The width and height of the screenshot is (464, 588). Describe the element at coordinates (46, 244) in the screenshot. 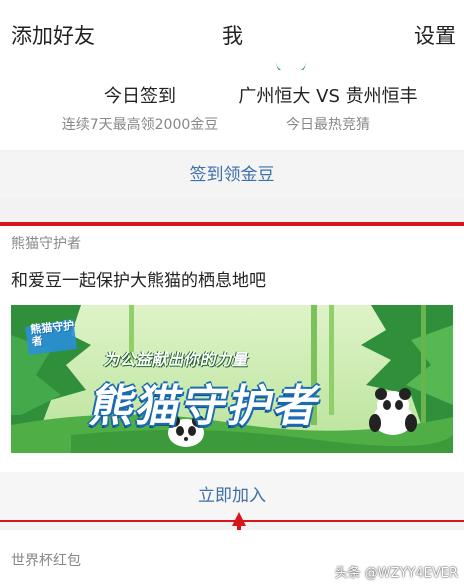

I see `panda-card-label: 熊猫守护者` at that location.